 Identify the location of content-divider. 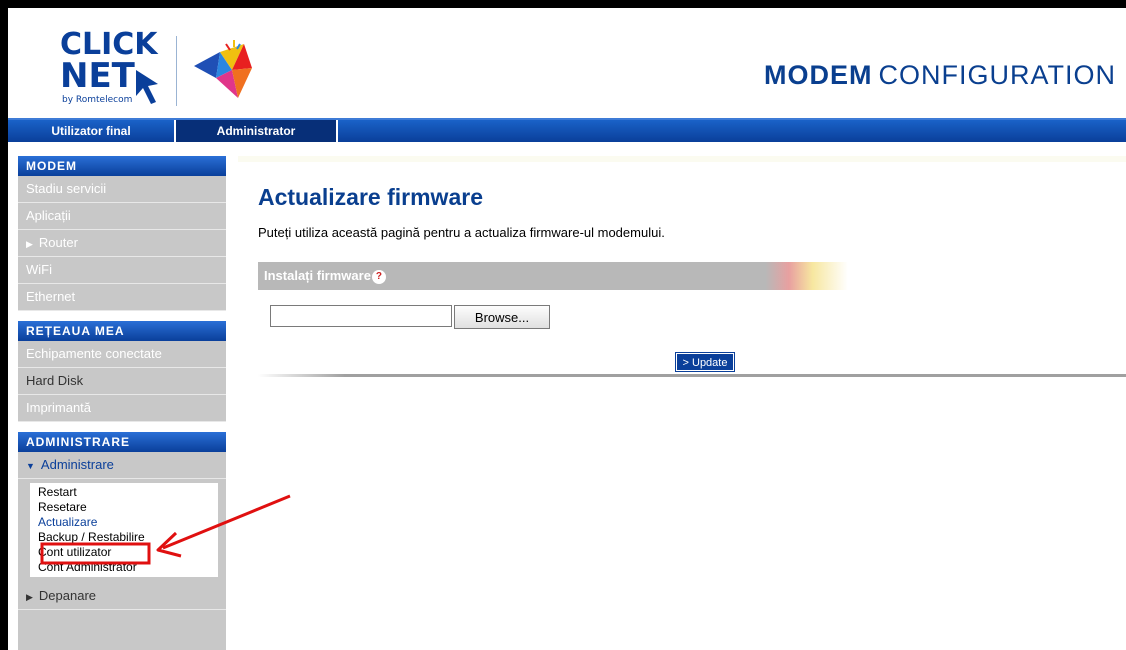
(692, 375).